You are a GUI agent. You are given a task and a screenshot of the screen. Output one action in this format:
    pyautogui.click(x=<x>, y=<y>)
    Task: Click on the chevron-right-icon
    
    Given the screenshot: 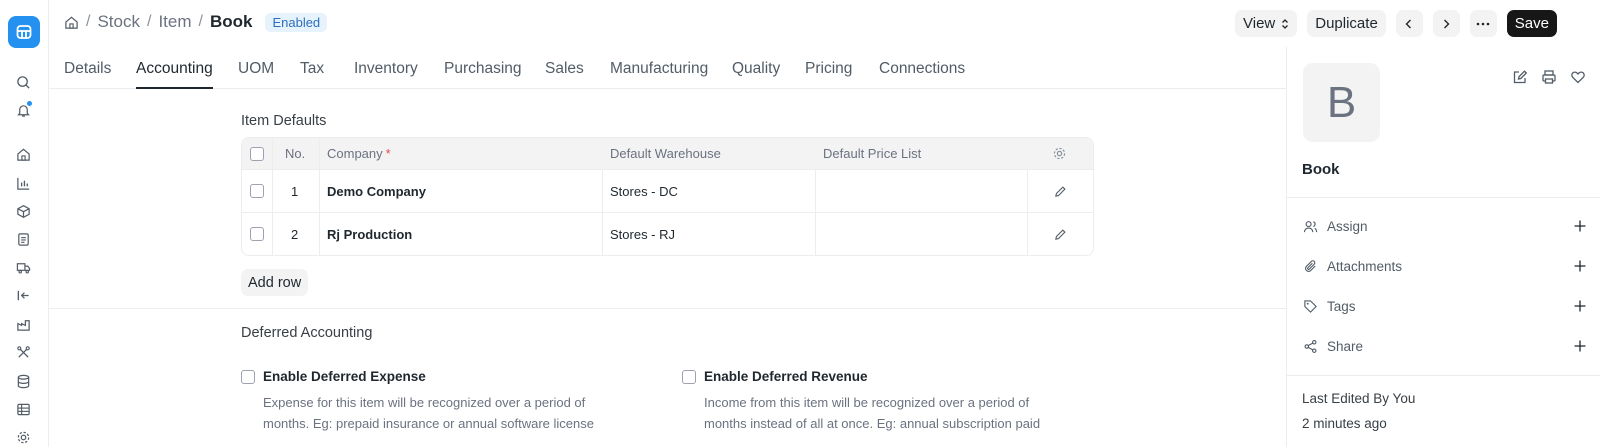 What is the action you would take?
    pyautogui.click(x=1446, y=24)
    